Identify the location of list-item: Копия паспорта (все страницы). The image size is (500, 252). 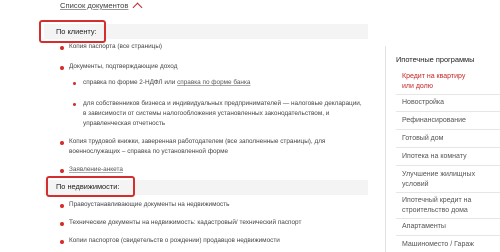
(116, 46).